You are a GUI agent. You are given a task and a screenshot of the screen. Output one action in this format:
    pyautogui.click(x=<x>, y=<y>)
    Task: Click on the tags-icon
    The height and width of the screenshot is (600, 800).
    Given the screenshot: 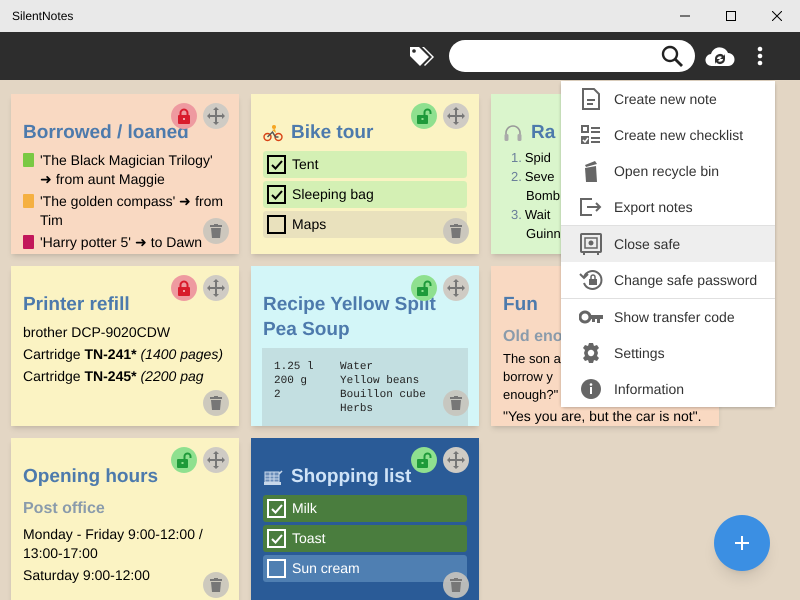 What is the action you would take?
    pyautogui.click(x=422, y=56)
    